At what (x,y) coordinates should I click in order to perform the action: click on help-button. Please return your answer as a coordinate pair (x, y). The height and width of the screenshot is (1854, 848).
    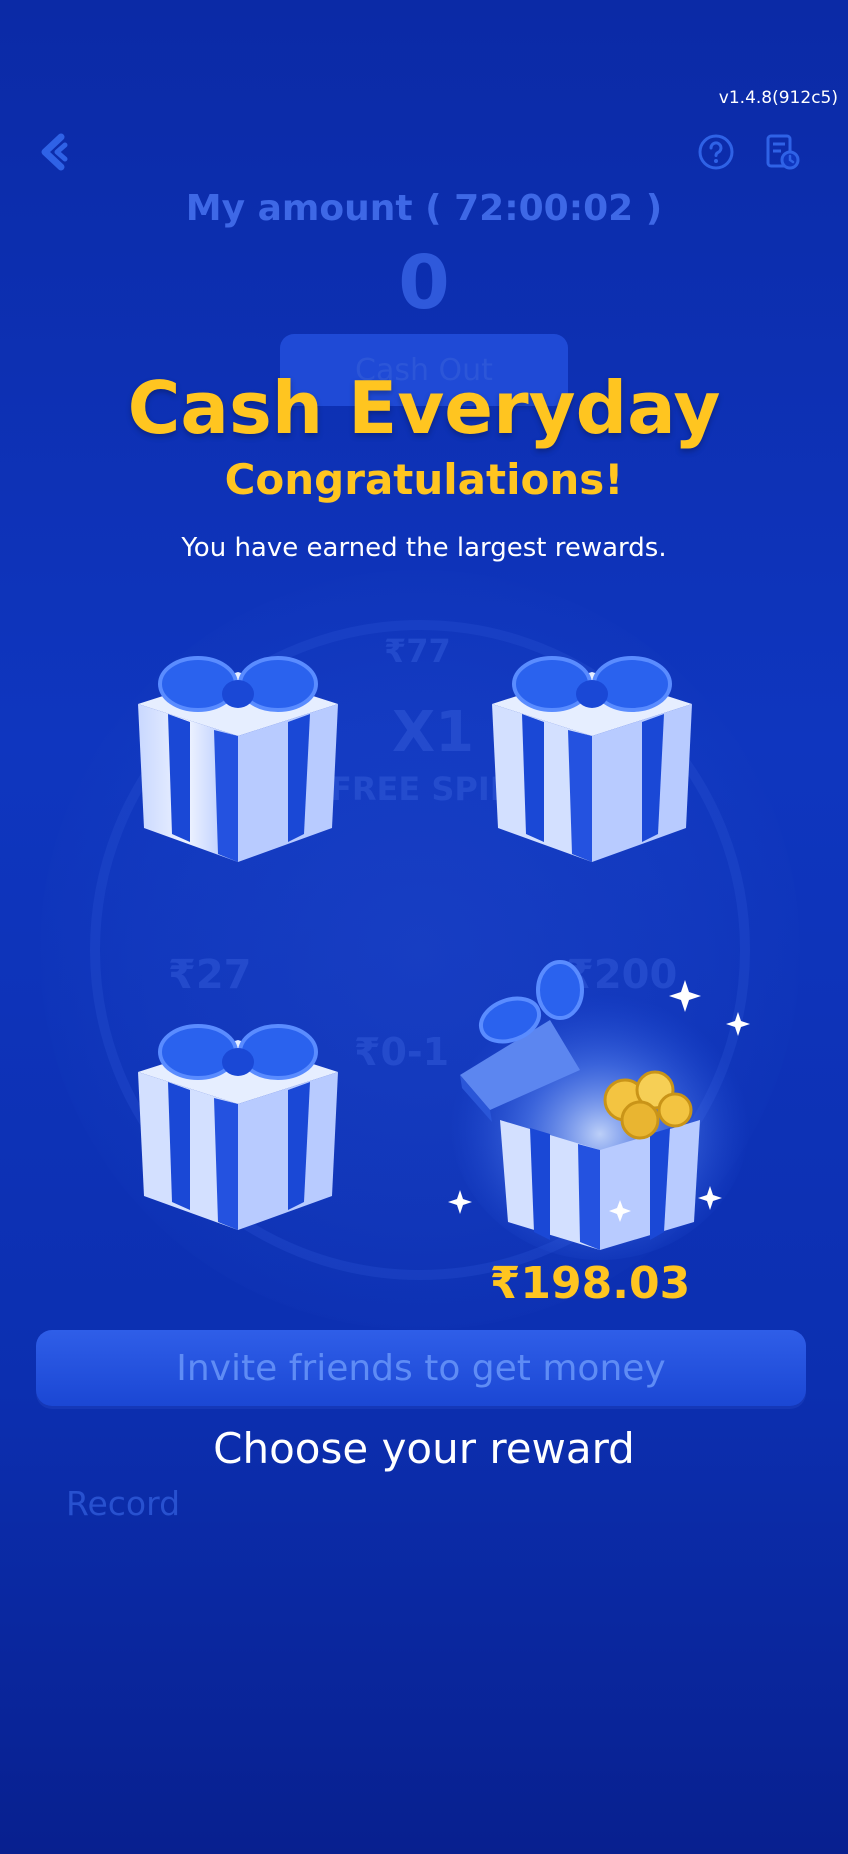
    Looking at the image, I should click on (716, 152).